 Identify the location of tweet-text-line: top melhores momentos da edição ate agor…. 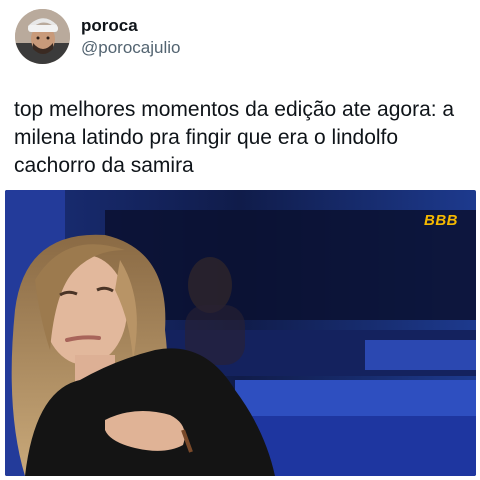
(234, 109).